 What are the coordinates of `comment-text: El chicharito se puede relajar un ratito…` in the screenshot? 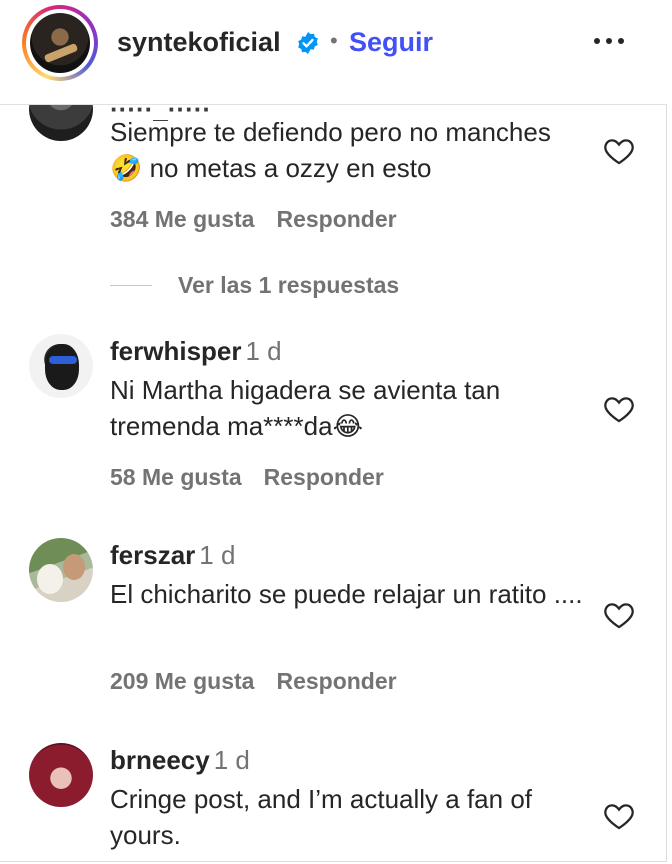 It's located at (346, 594).